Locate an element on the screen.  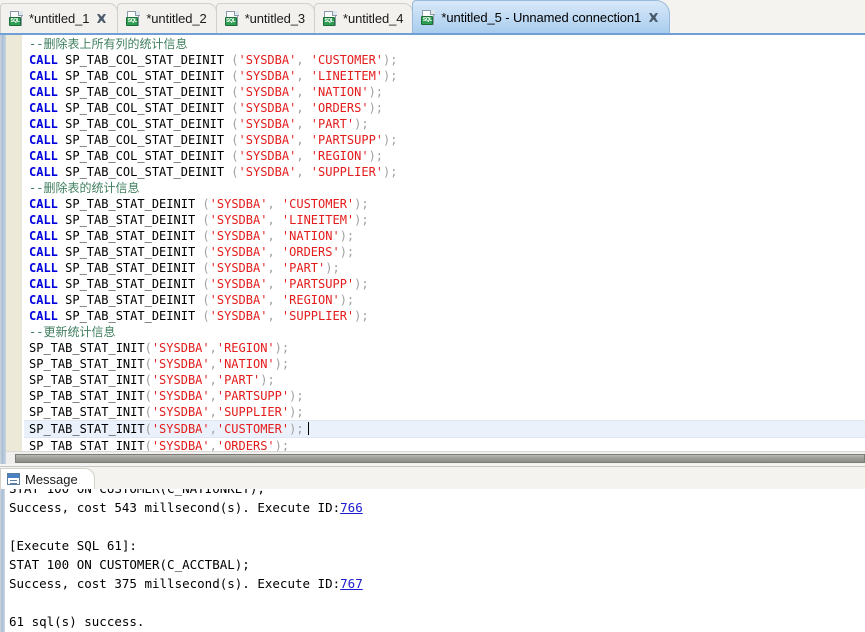
editor-tab-4: SQL *untitled_4 is located at coordinates (364, 18).